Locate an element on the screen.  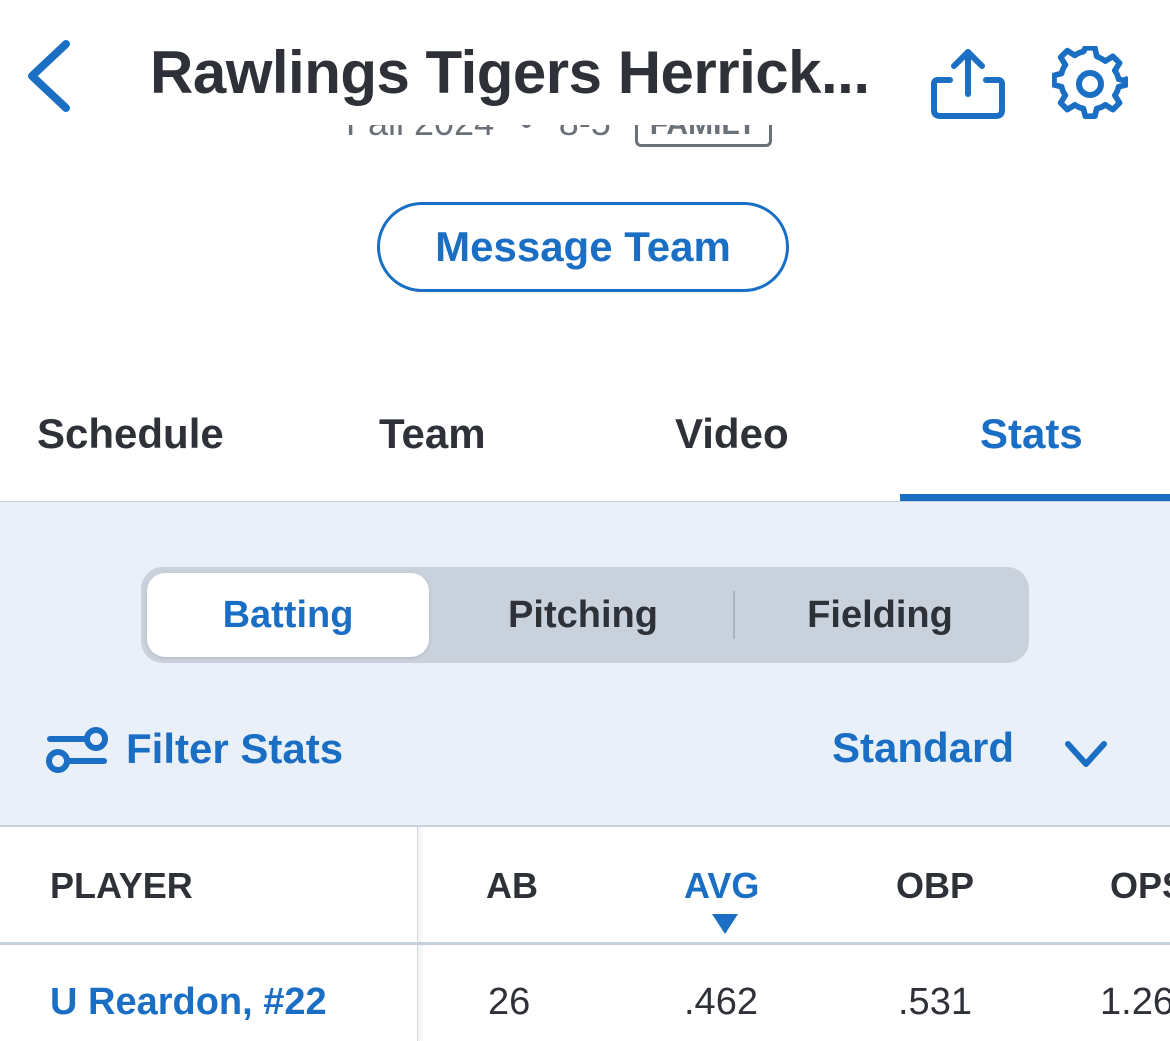
chevron-down-icon is located at coordinates (1086, 754).